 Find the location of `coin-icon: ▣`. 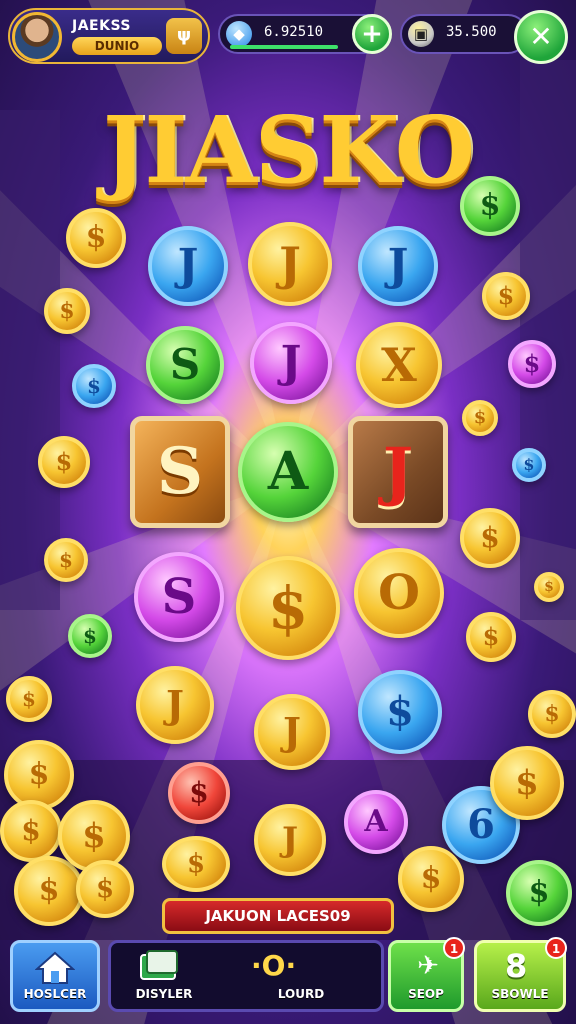

coin-icon: ▣ is located at coordinates (421, 34).